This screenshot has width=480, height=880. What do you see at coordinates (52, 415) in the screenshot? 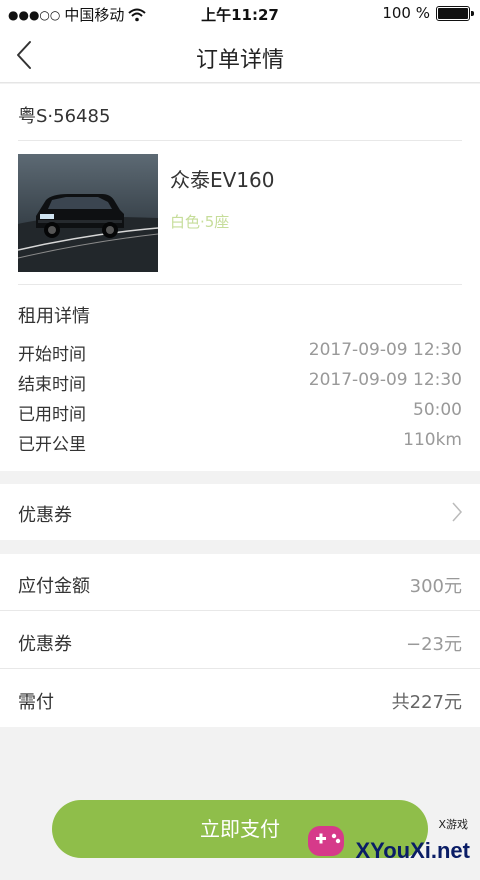
I see `row-label: 已用时间` at bounding box center [52, 415].